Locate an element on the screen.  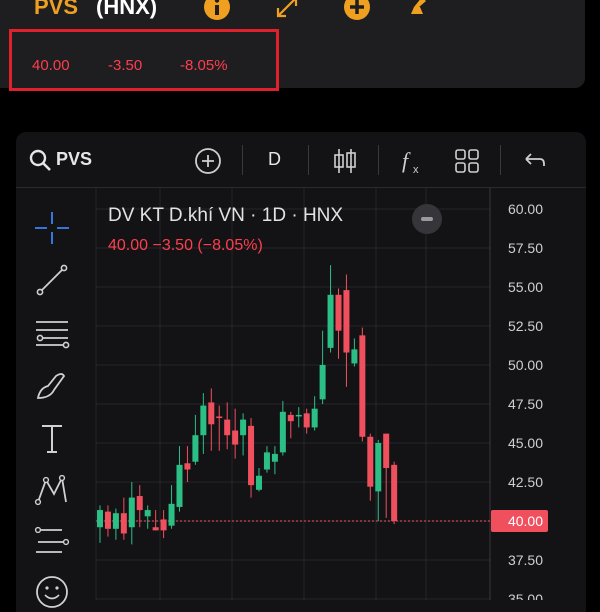
price-tick-label: 47.50 is located at coordinates (525, 404).